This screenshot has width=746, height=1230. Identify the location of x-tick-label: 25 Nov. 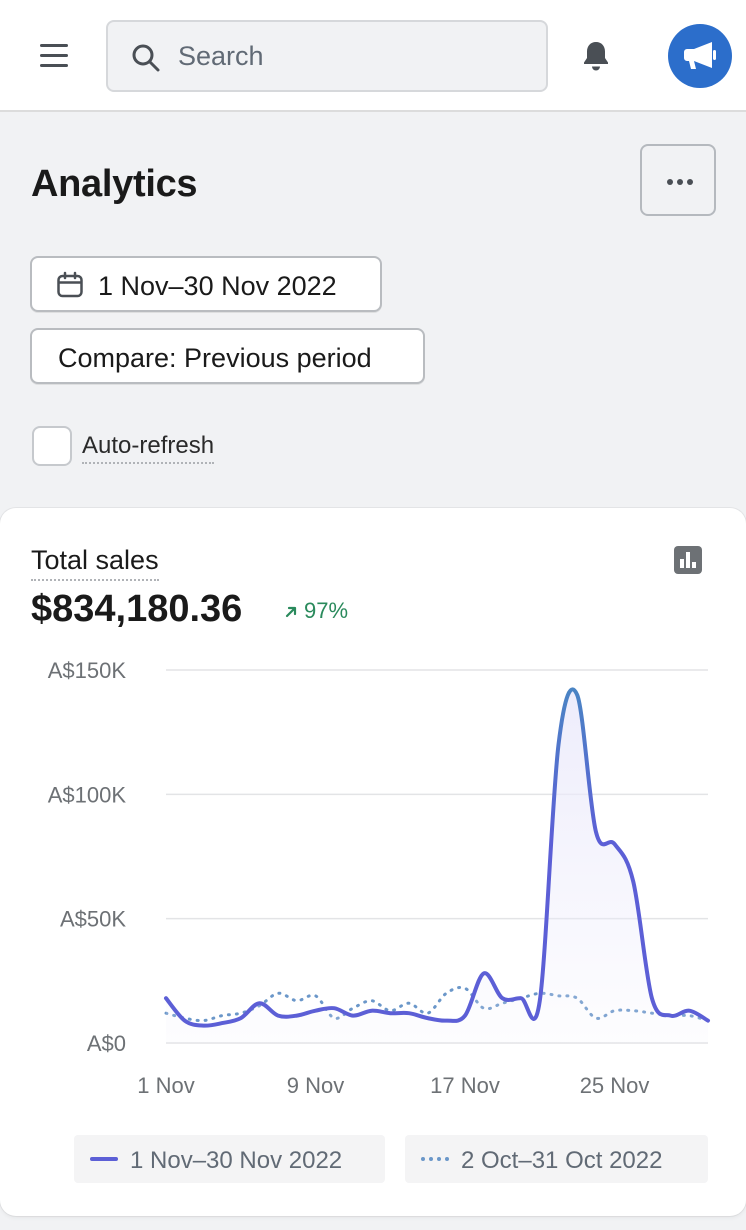
(615, 1085).